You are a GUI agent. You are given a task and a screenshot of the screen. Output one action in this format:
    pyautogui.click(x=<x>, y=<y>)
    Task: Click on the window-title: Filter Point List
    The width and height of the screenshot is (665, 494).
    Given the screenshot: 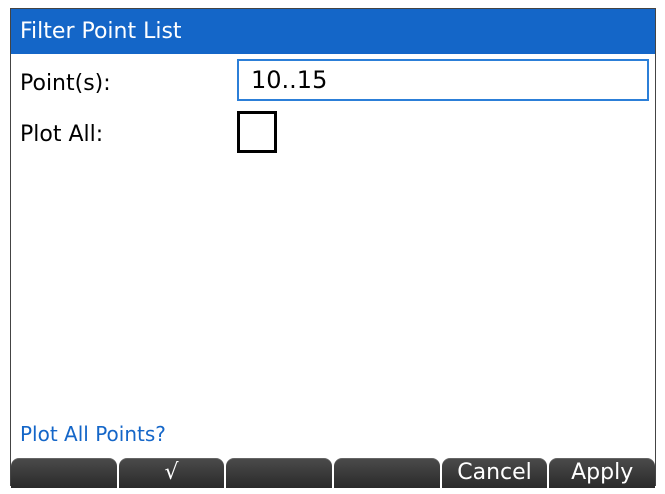 What is the action you would take?
    pyautogui.click(x=333, y=31)
    